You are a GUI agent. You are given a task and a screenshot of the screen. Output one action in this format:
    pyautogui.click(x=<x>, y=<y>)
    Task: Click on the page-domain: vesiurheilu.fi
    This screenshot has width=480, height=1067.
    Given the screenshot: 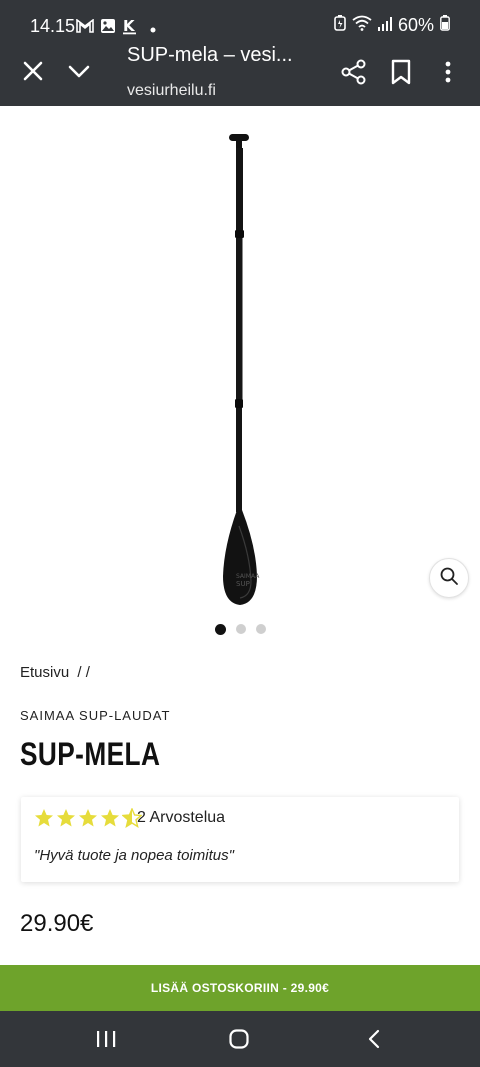 What is the action you would take?
    pyautogui.click(x=171, y=91)
    